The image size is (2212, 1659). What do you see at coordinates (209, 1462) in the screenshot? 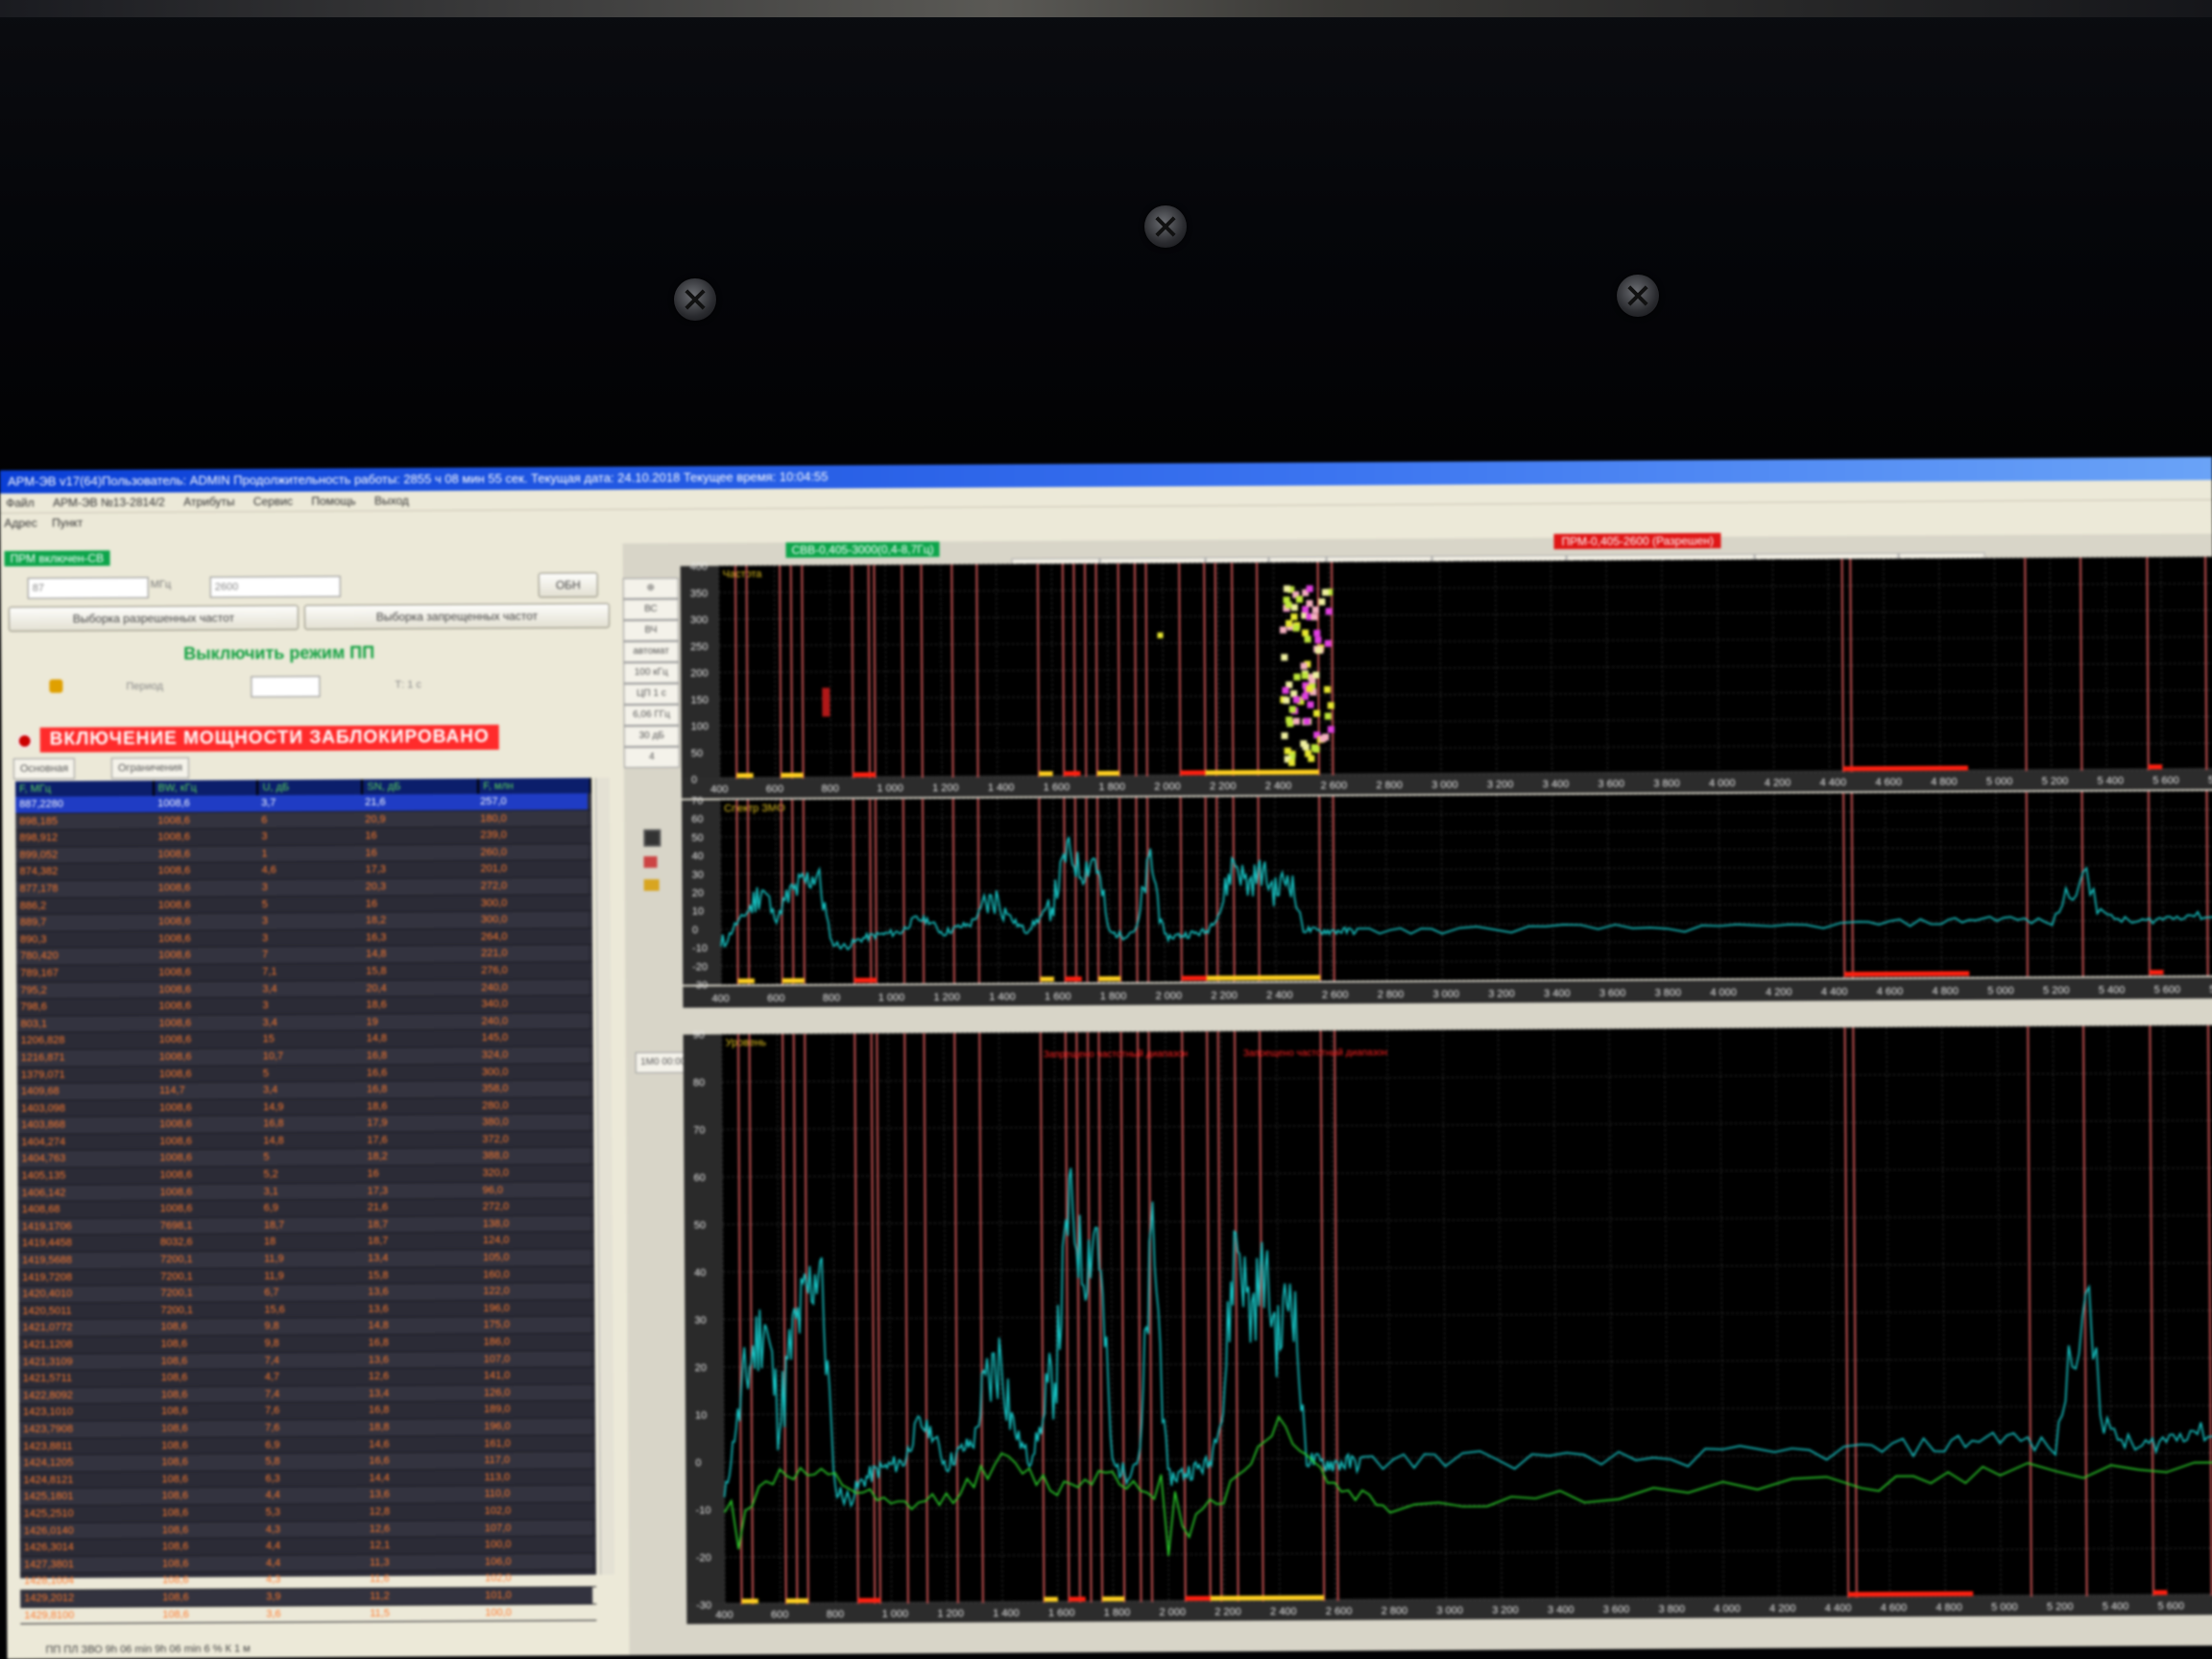
I see `table-cell: 108,6` at bounding box center [209, 1462].